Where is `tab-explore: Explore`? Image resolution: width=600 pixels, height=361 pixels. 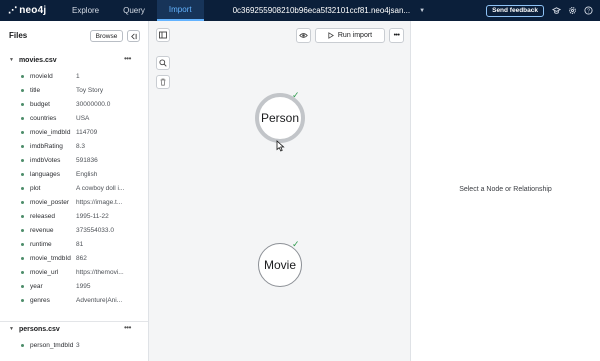 tab-explore: Explore is located at coordinates (85, 10).